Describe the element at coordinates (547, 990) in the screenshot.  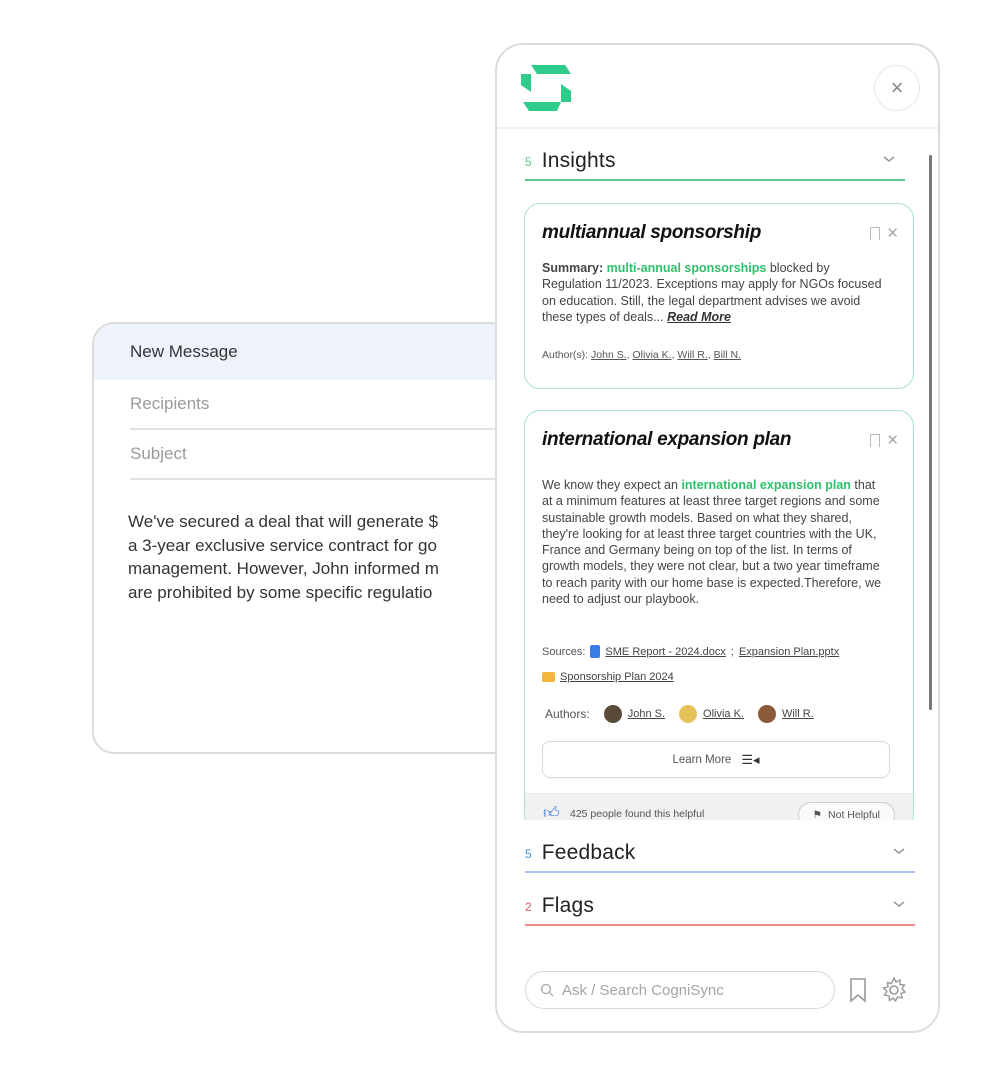
I see `search-icon` at that location.